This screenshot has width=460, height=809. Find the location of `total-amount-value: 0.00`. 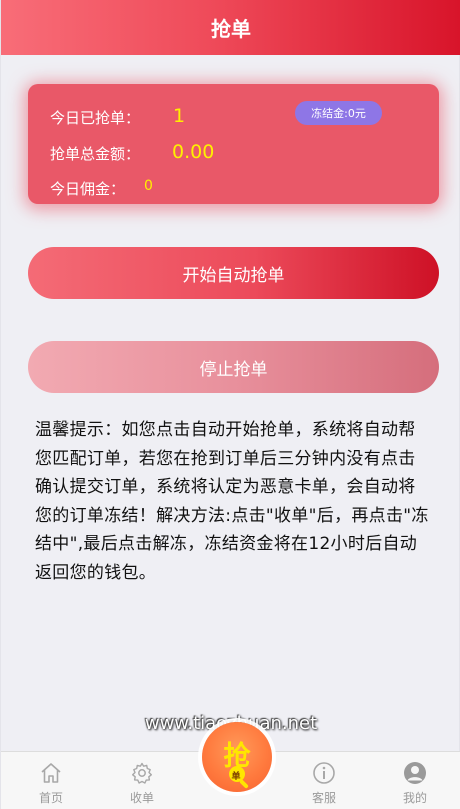

total-amount-value: 0.00 is located at coordinates (193, 152).